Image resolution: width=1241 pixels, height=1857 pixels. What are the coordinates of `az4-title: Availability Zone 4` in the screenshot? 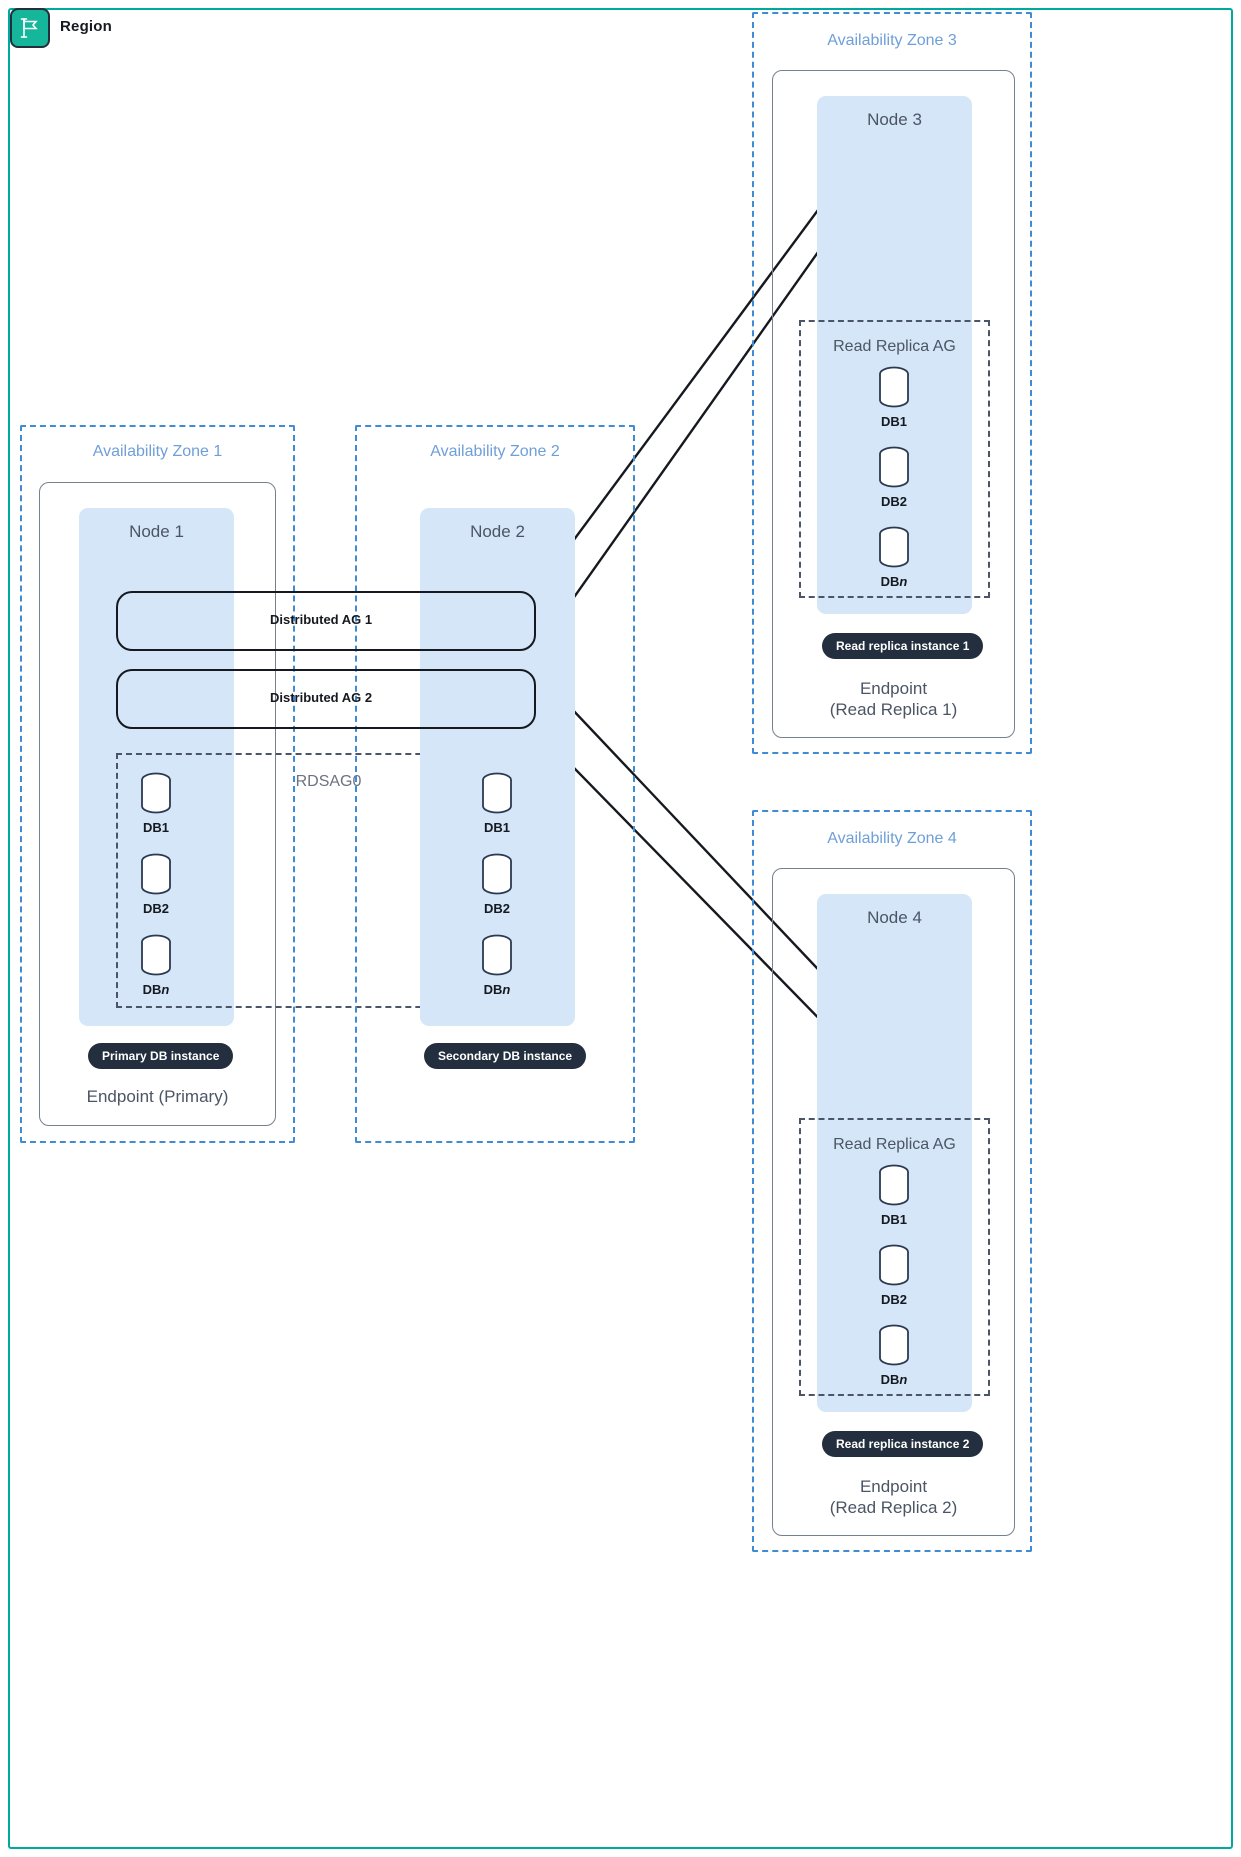 It's located at (892, 838).